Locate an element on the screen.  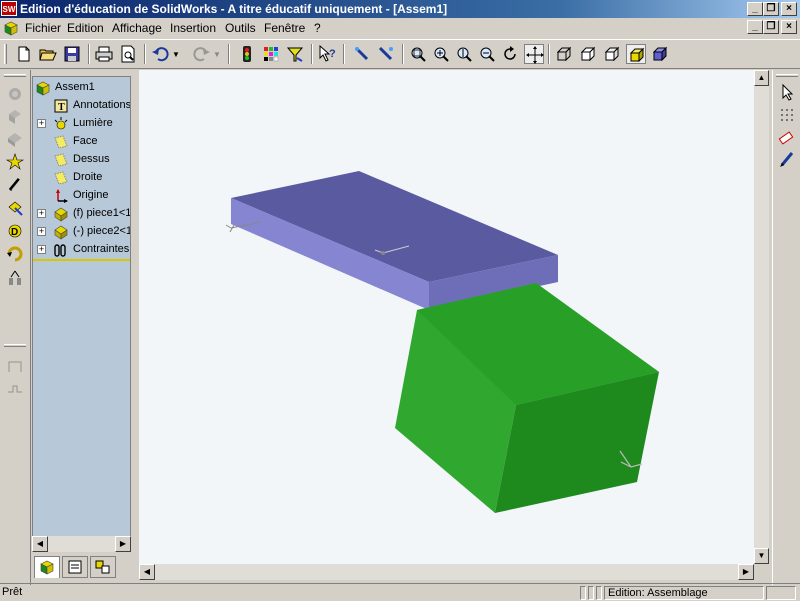
hidden-lines-removed-icon is located at coordinates (612, 54).